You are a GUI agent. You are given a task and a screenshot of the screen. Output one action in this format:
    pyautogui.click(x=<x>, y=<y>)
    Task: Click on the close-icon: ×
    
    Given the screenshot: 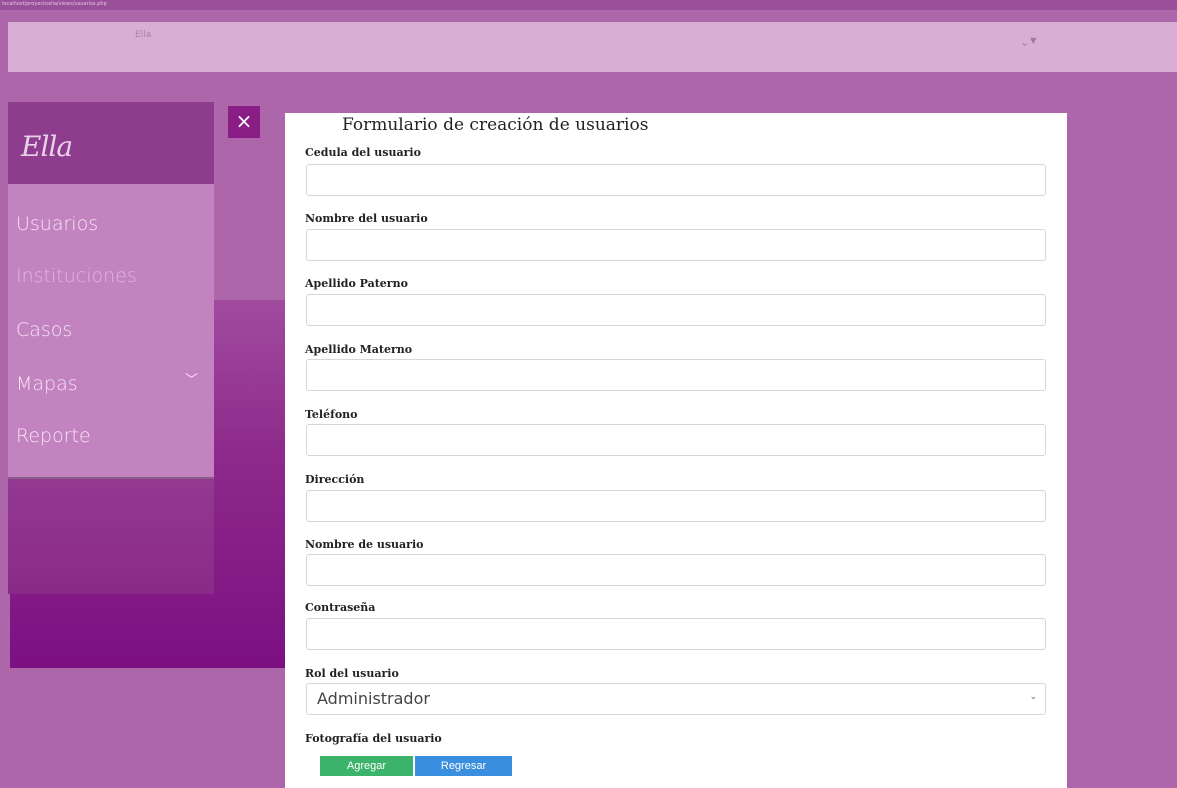 What is the action you would take?
    pyautogui.click(x=244, y=121)
    